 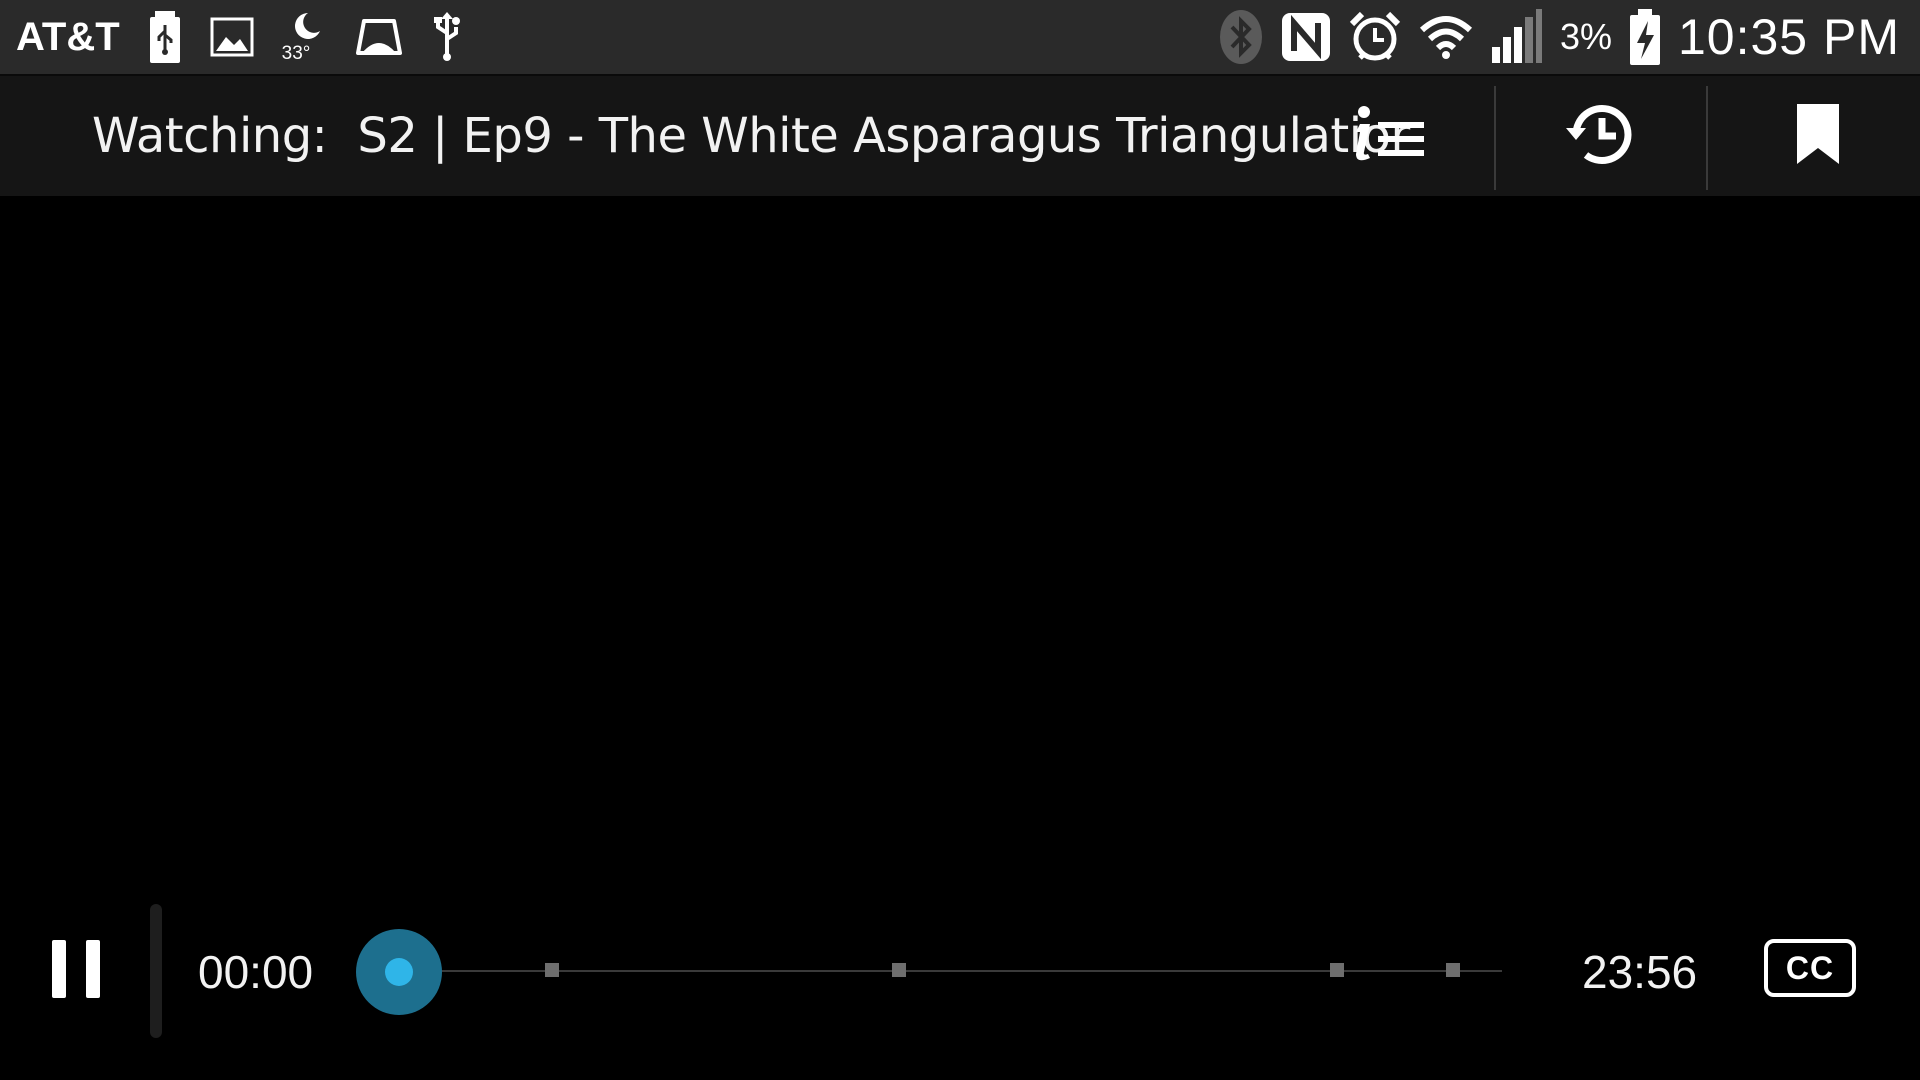 I want to click on seek-thumb-core, so click(x=399, y=972).